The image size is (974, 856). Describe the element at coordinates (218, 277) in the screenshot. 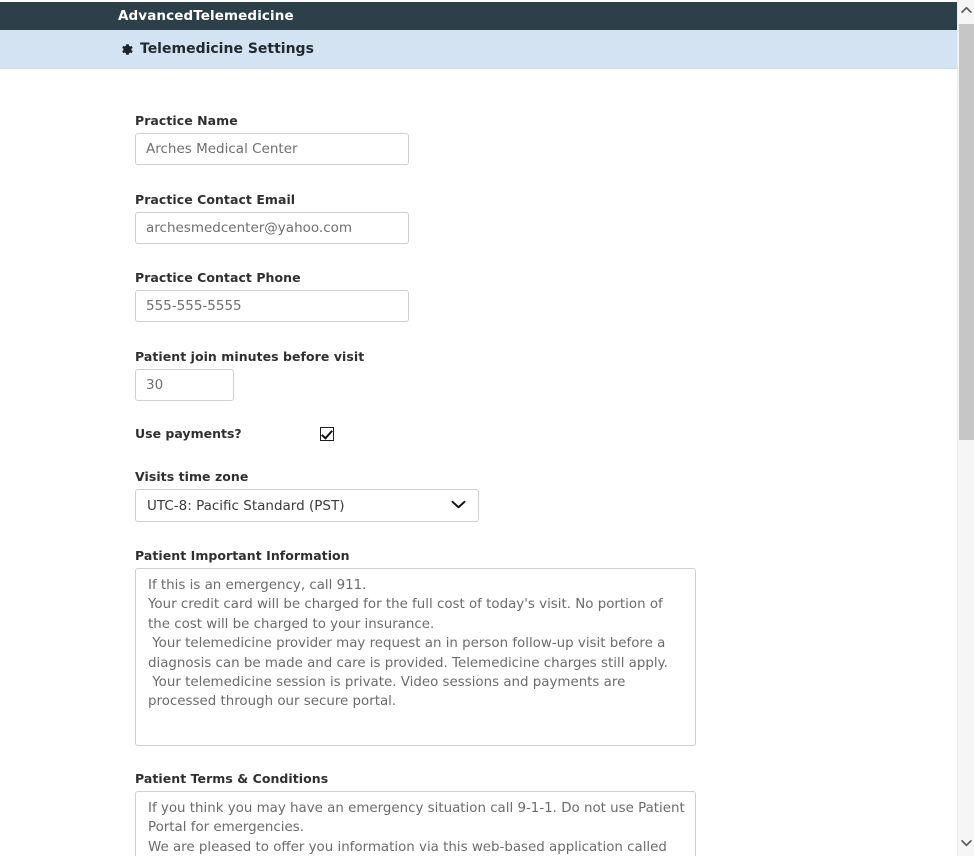

I see `practice-contact-phone-label: Practice Contact Phone` at that location.